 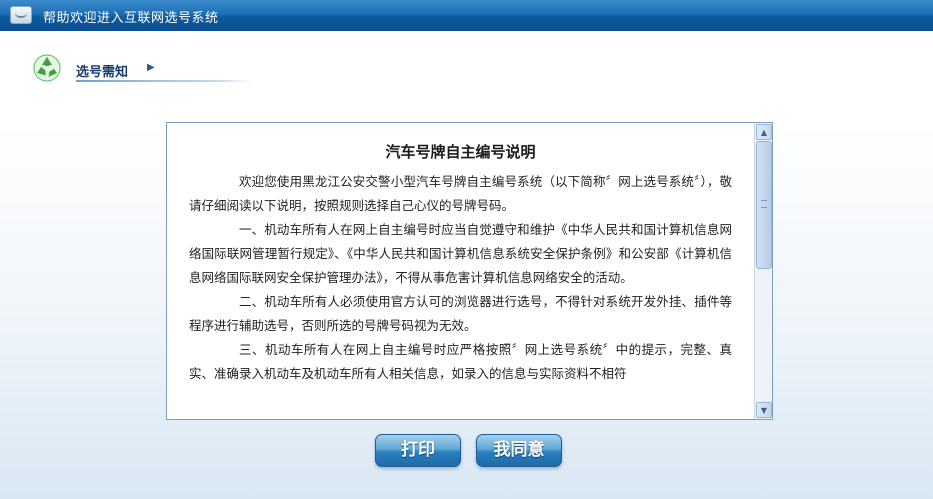 I want to click on agree-button: 我同意, so click(x=519, y=450).